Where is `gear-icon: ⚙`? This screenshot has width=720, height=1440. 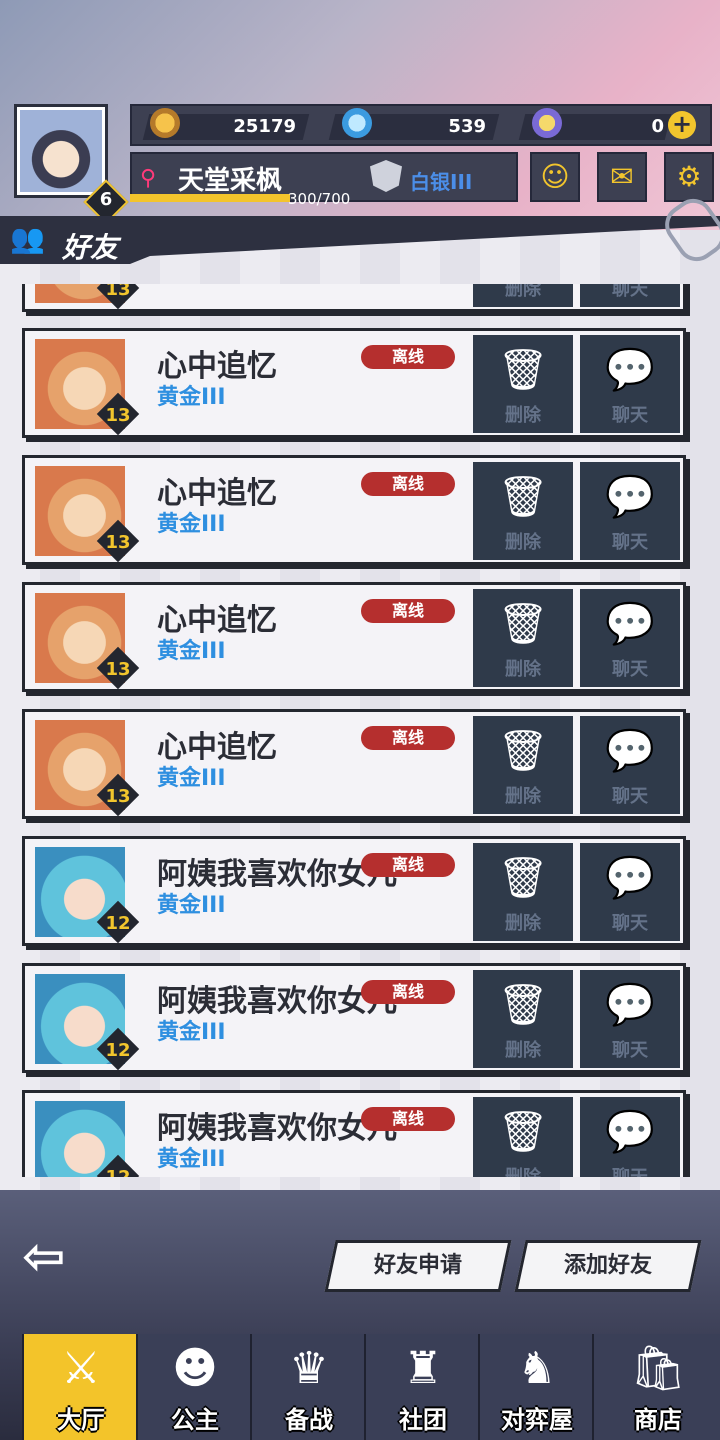
gear-icon: ⚙ is located at coordinates (689, 176).